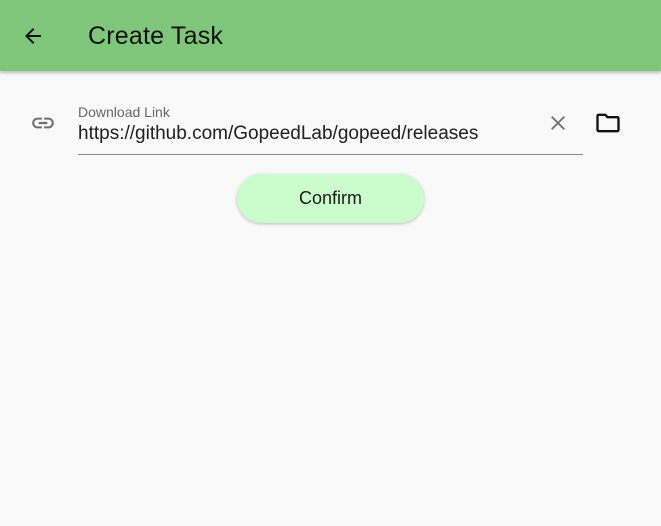 The height and width of the screenshot is (526, 661). What do you see at coordinates (43, 123) in the screenshot?
I see `link-icon` at bounding box center [43, 123].